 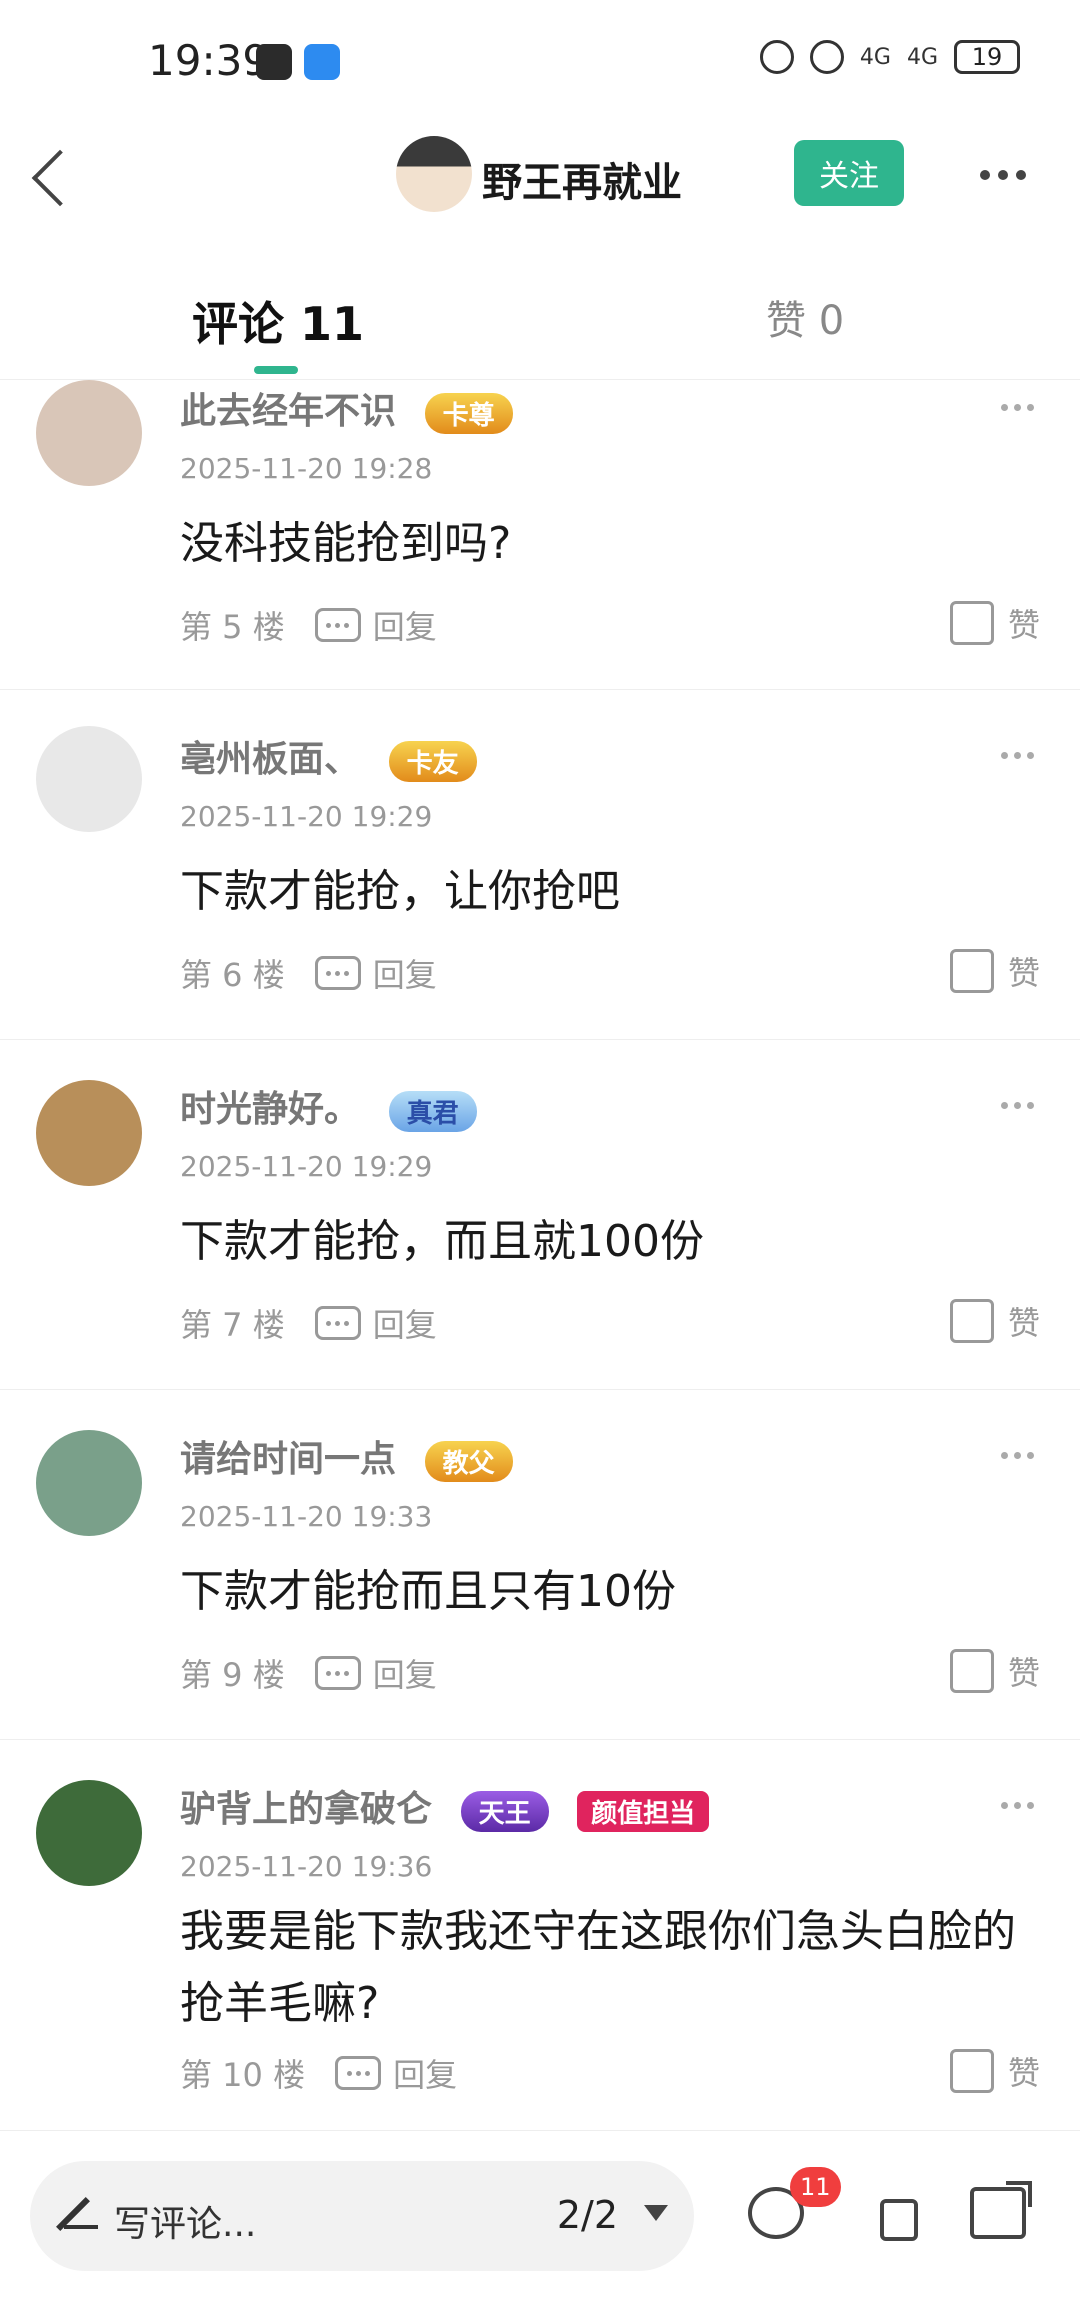 I want to click on author-name: 驴背上的拿破仑, so click(x=306, y=1809).